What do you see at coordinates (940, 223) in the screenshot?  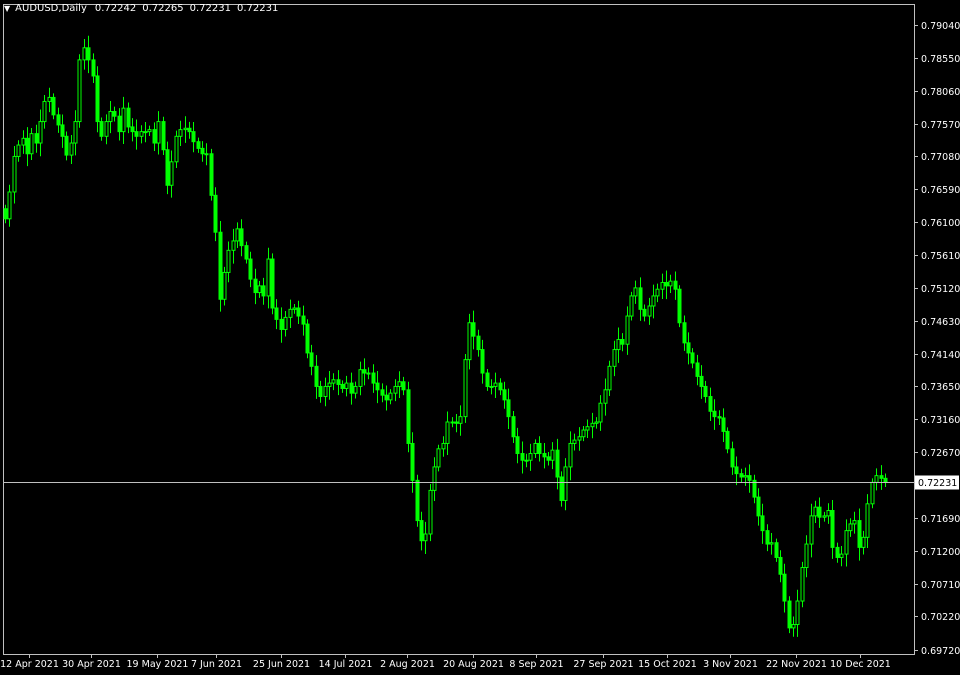 I see `y-tick-label: 0.76100` at bounding box center [940, 223].